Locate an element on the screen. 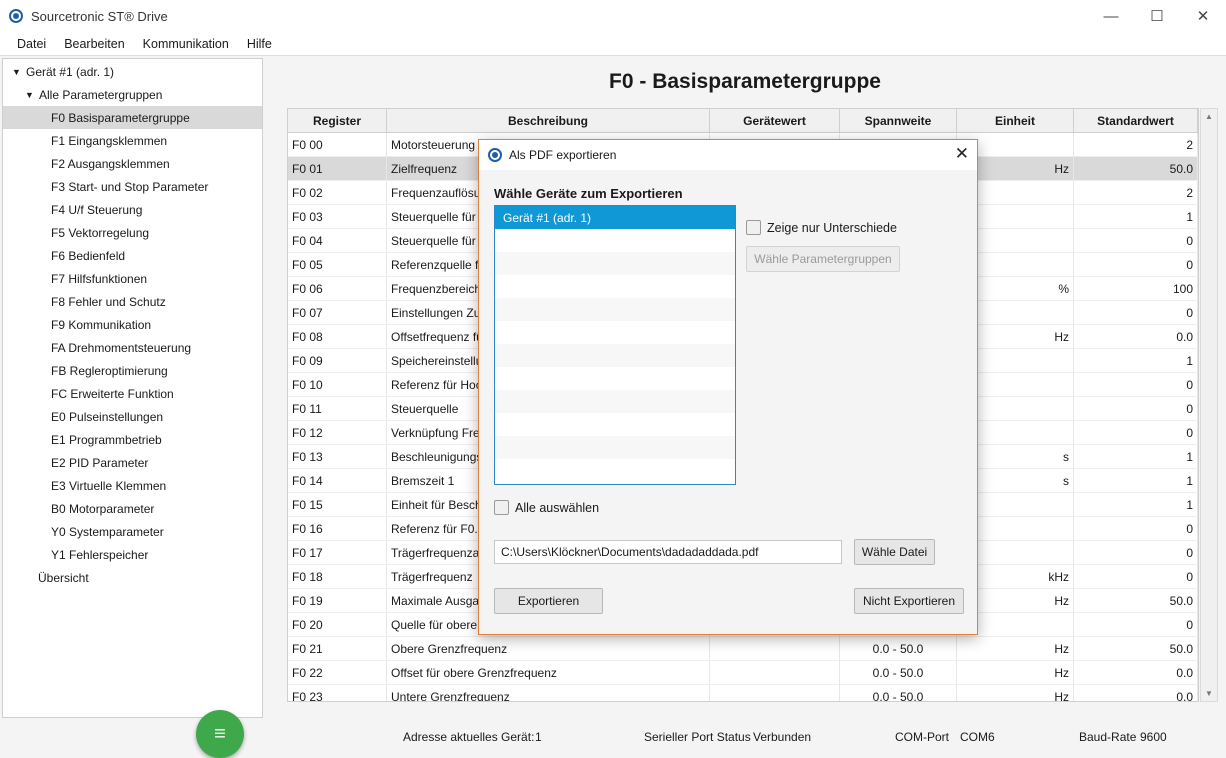  tree-device-node: ▼ Gerät #1 (adr. 1) is located at coordinates (132, 71).